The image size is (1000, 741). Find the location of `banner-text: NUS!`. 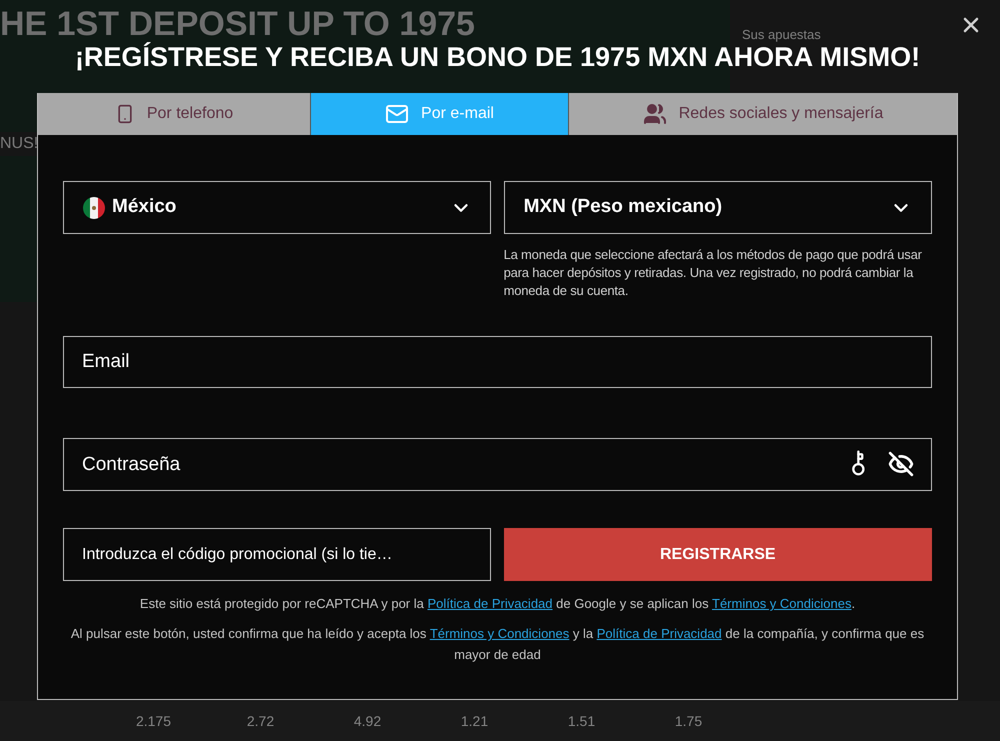

banner-text: NUS! is located at coordinates (19, 144).